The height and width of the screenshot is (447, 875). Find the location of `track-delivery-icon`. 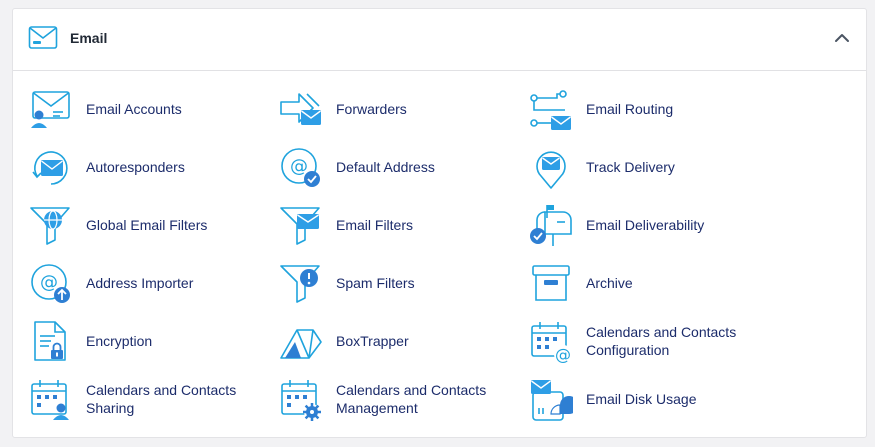

track-delivery-icon is located at coordinates (551, 168).